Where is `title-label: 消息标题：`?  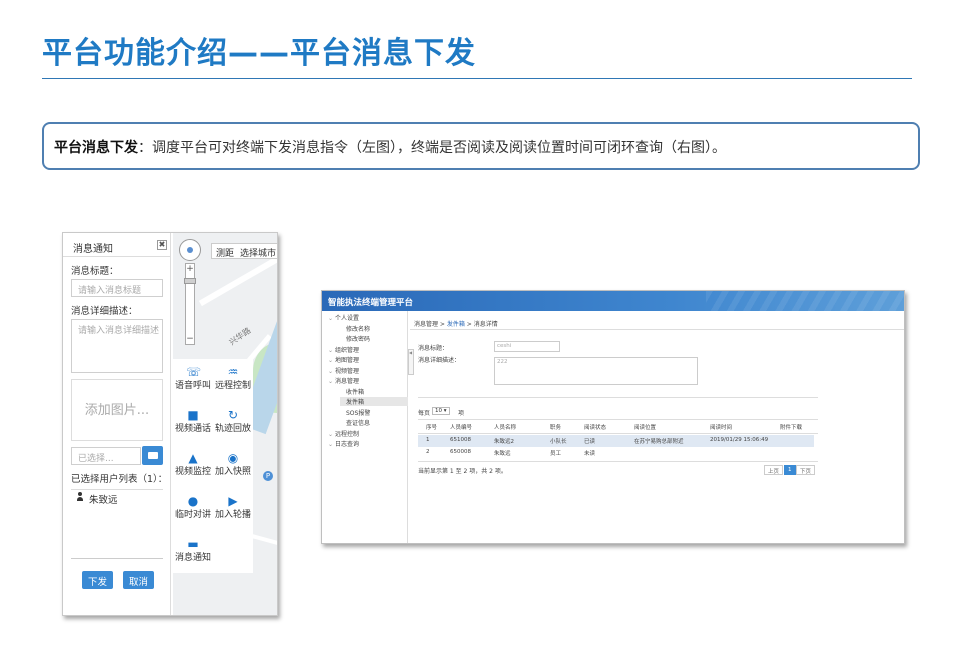 title-label: 消息标题： is located at coordinates (95, 271).